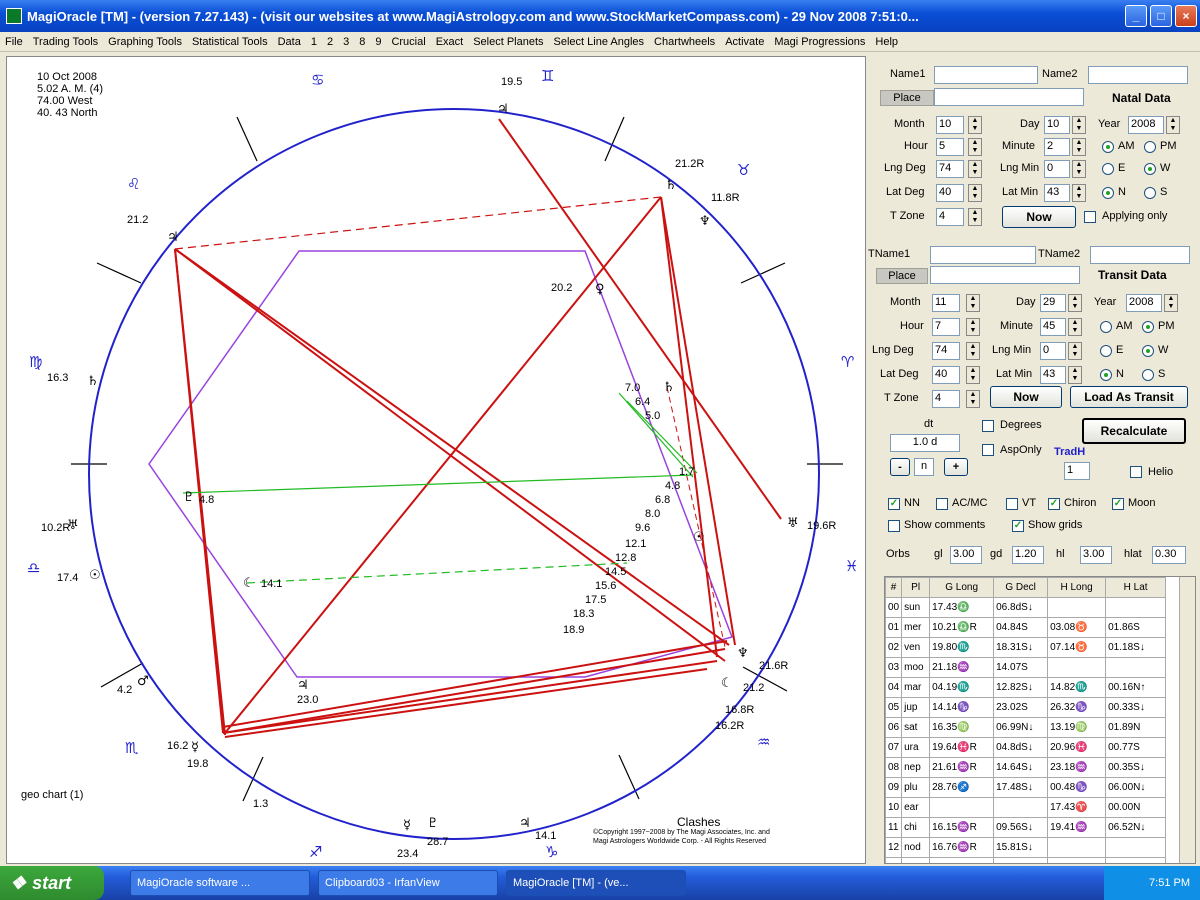 This screenshot has height=900, width=1200. I want to click on degrees-checkbox, so click(988, 426).